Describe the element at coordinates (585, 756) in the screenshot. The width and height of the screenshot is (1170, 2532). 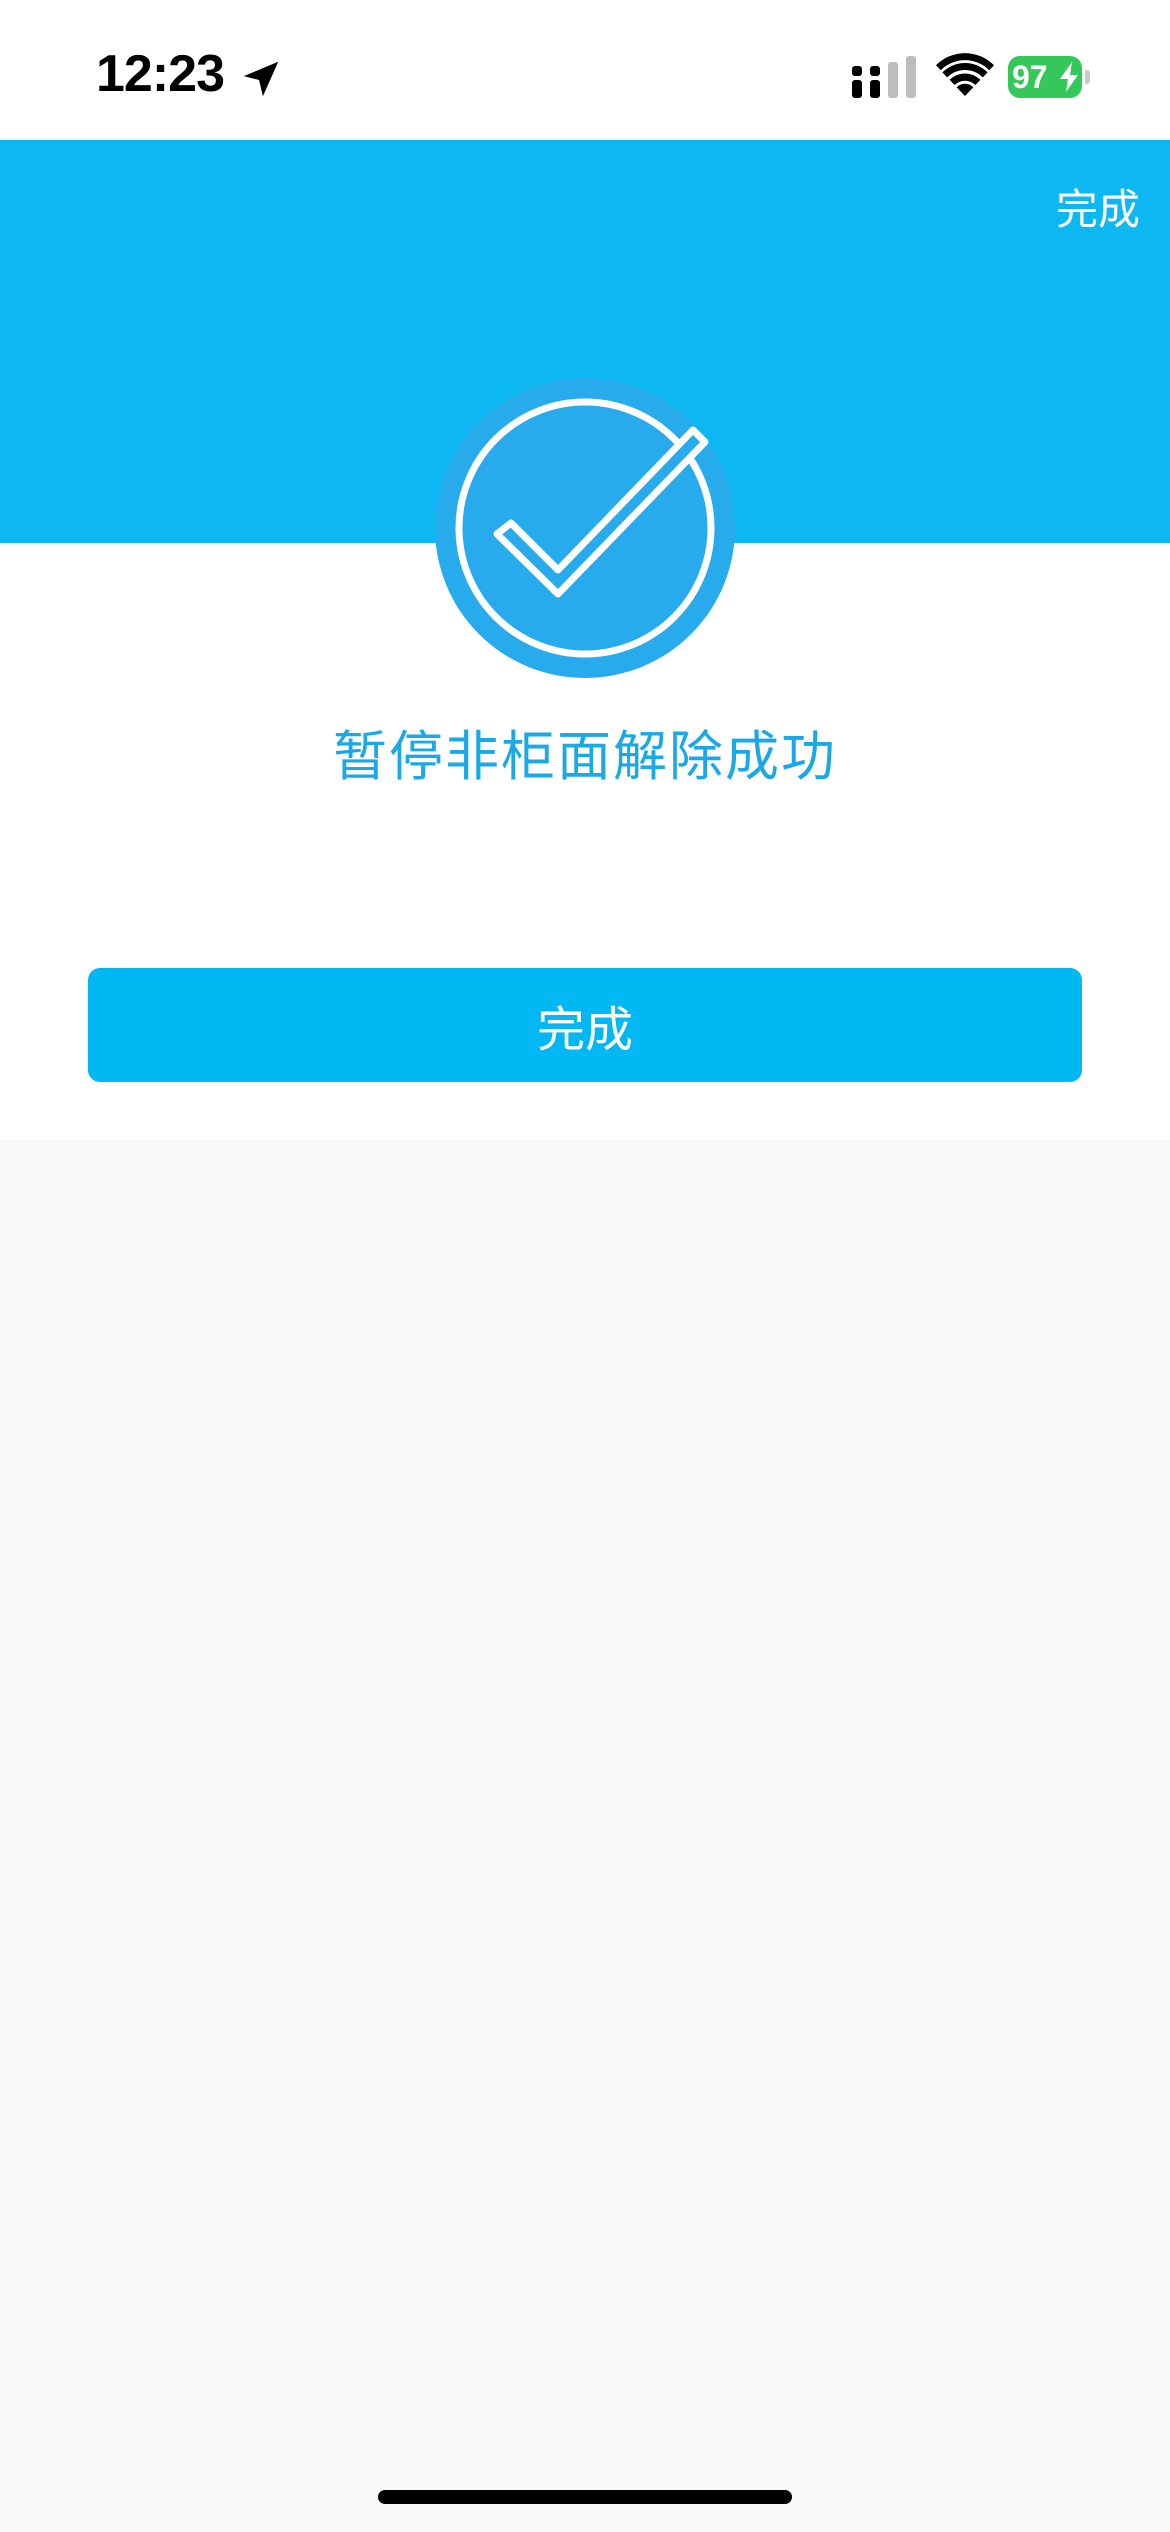
I see `success-message: 暂停非柜面解除成功` at that location.